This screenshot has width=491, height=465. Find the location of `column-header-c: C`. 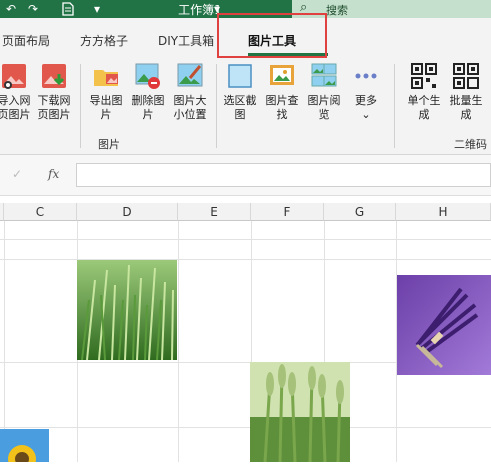

column-header-c: C is located at coordinates (40, 212).